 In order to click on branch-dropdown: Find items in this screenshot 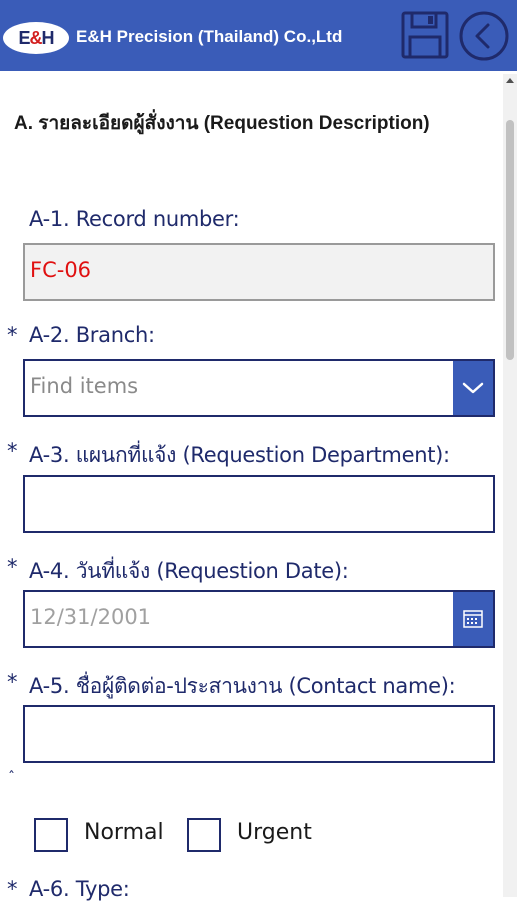, I will do `click(259, 388)`.